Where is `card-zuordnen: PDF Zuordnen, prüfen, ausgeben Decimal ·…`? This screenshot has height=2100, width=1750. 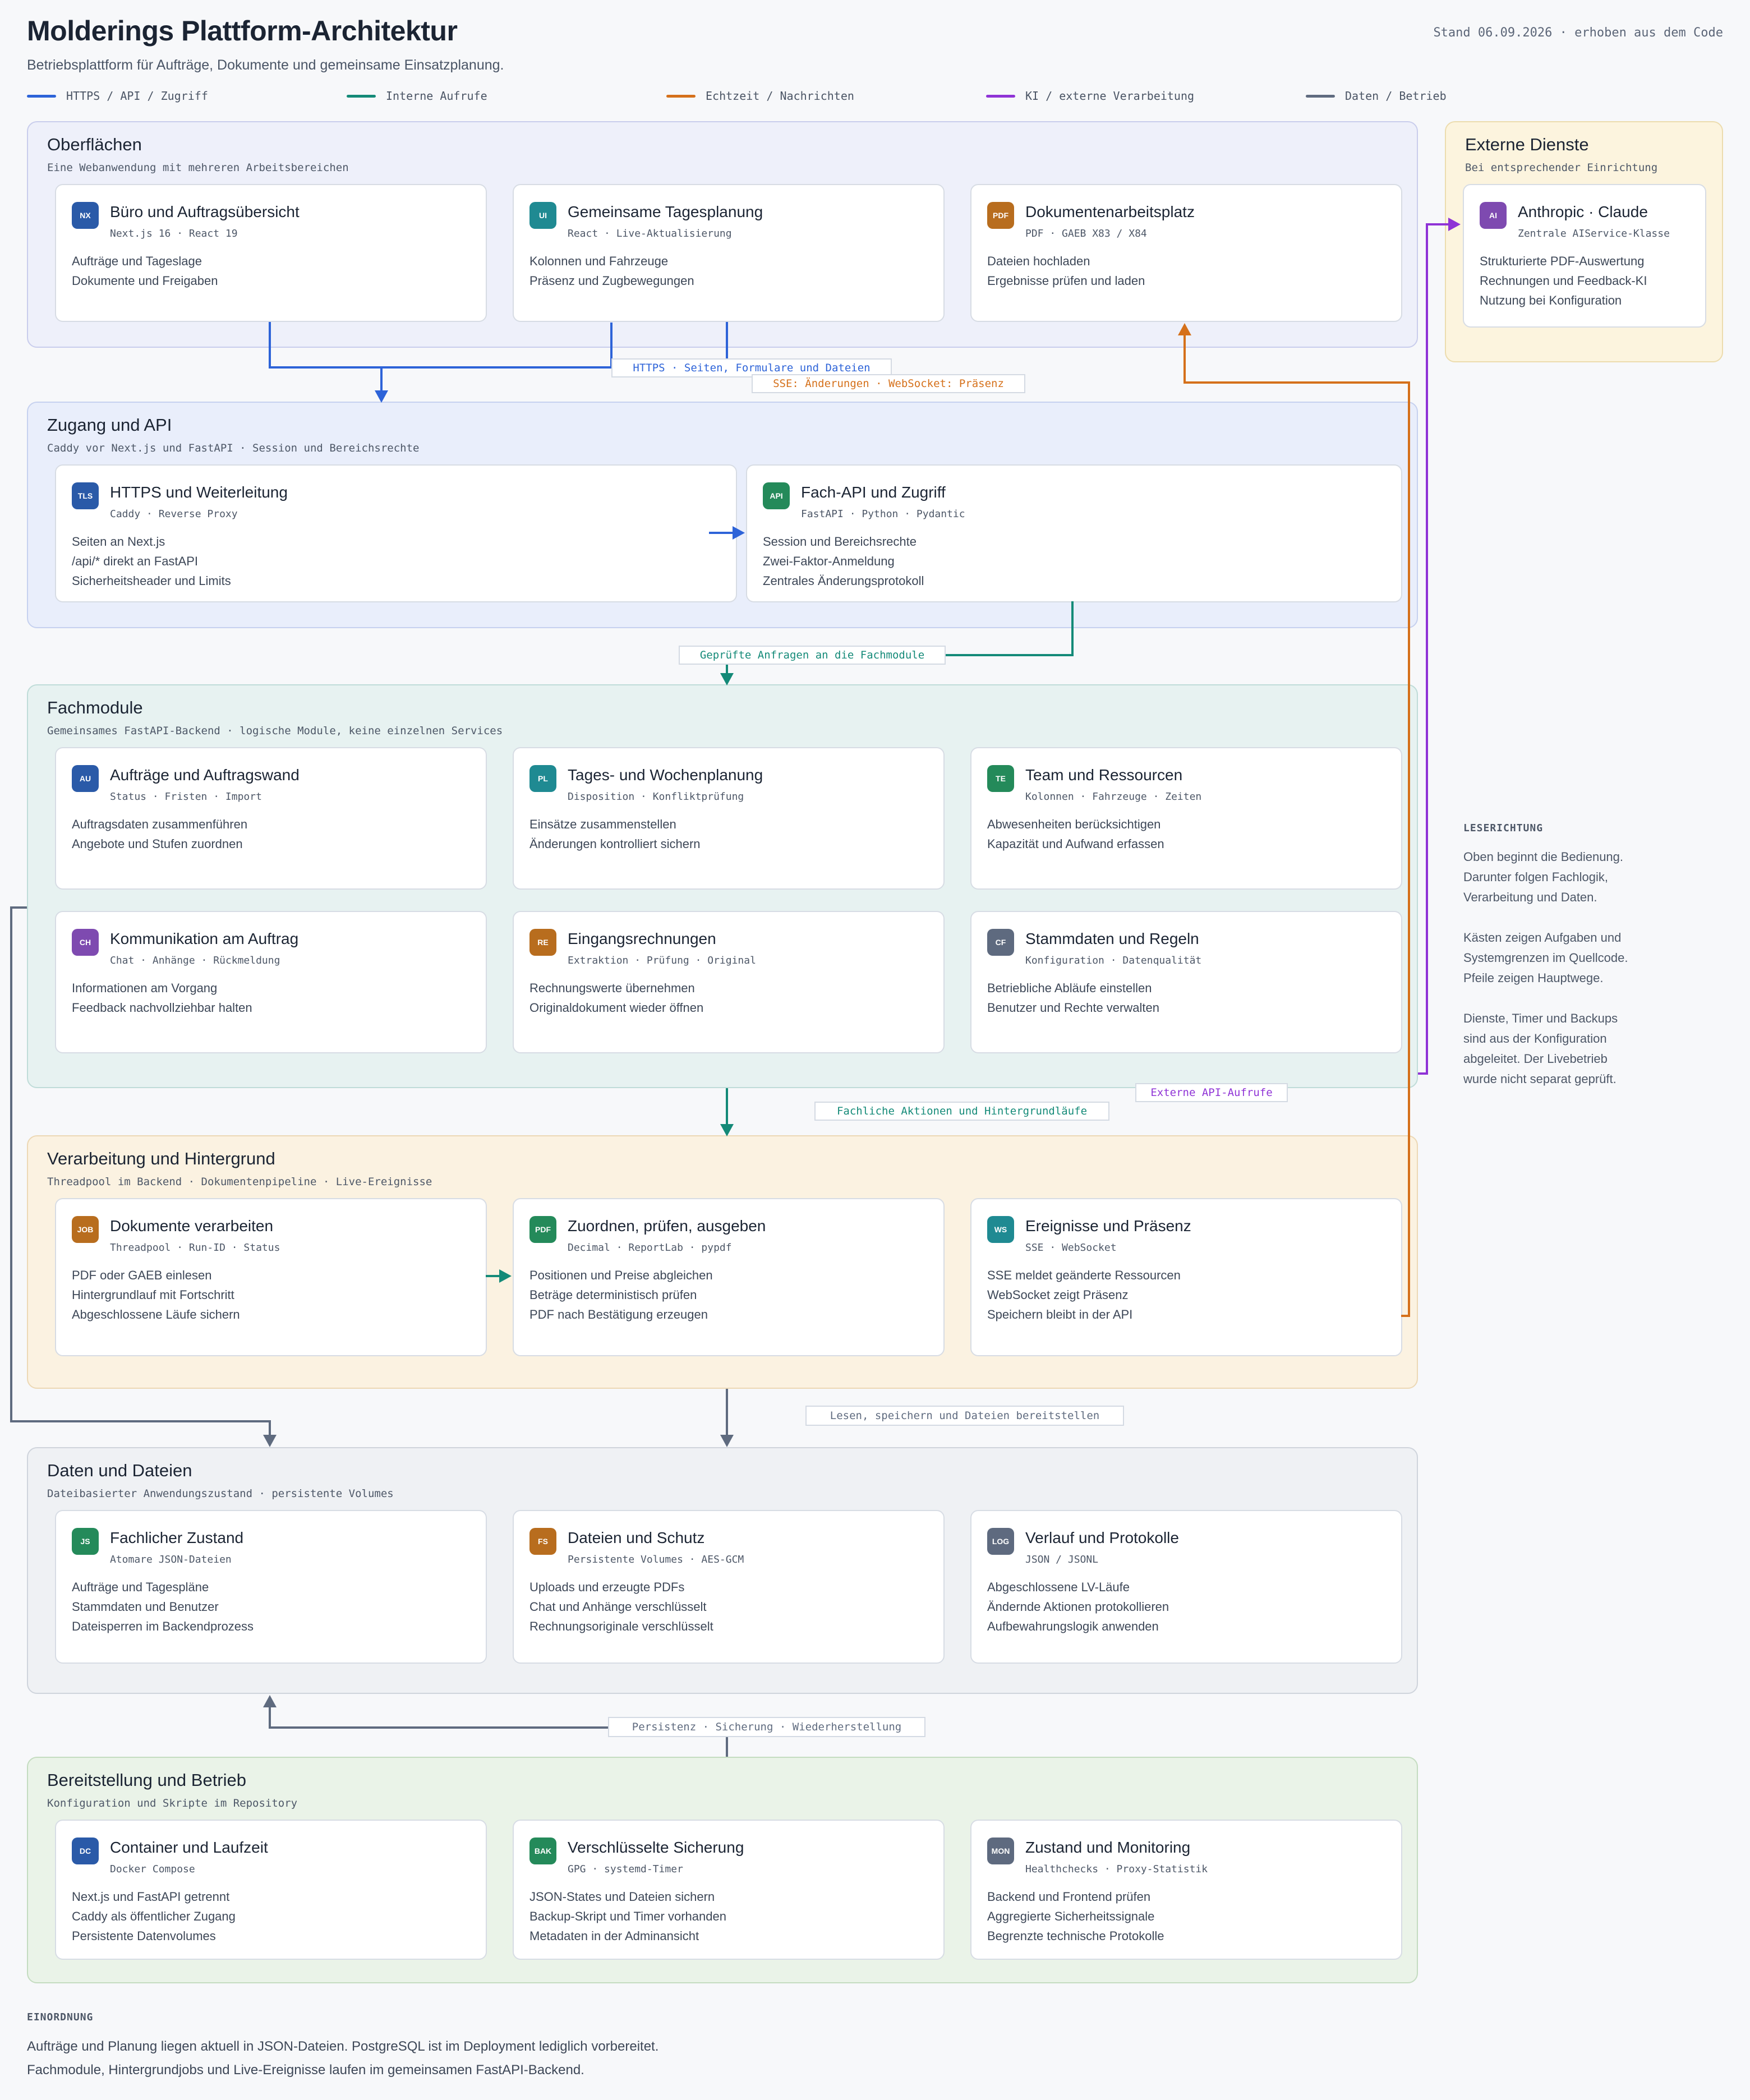
card-zuordnen: PDF Zuordnen, prüfen, ausgeben Decimal ·… is located at coordinates (729, 1277).